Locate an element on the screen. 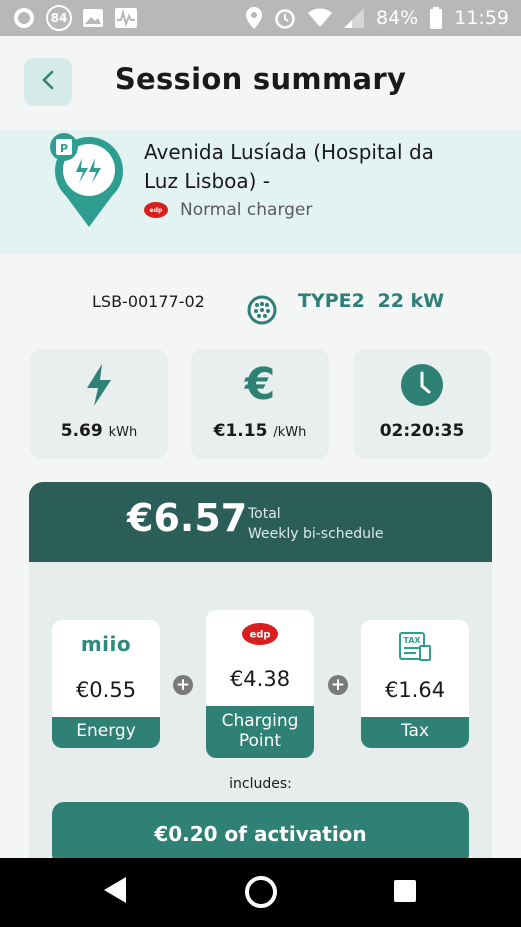 The height and width of the screenshot is (927, 521). location-pin-icon is located at coordinates (254, 18).